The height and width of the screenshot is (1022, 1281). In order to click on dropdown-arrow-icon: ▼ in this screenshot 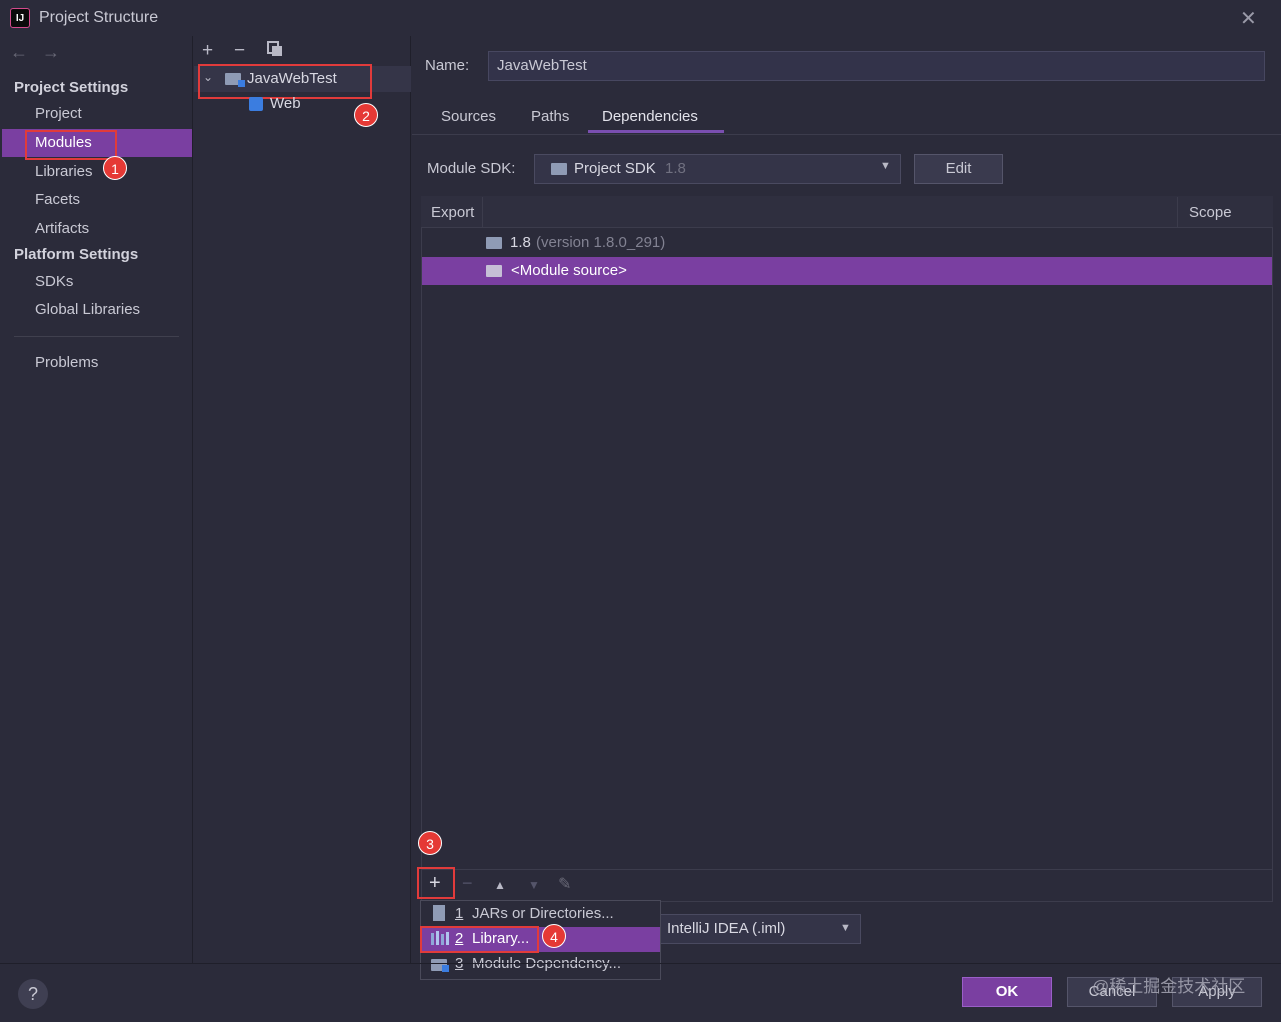, I will do `click(885, 166)`.